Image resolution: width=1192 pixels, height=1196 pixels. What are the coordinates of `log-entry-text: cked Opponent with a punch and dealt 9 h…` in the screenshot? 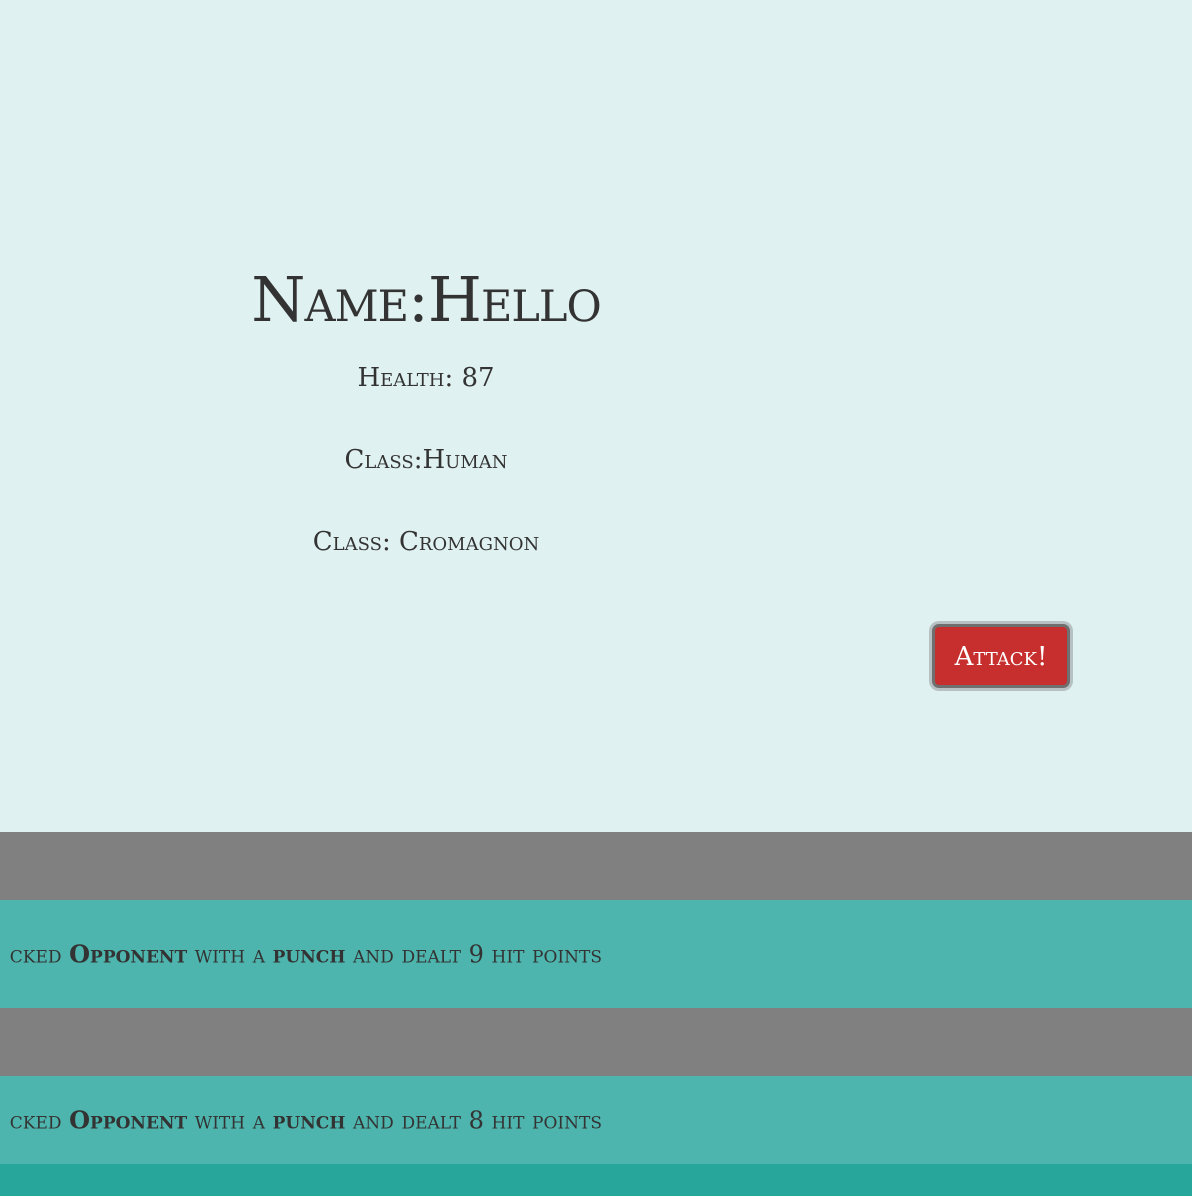 It's located at (306, 954).